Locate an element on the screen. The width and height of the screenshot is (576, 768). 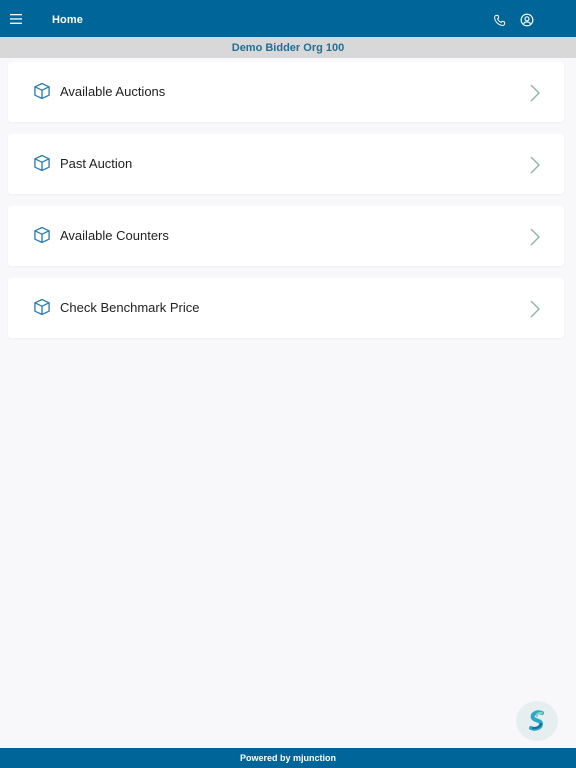
organization-name: Demo Bidder Org 100 is located at coordinates (288, 47).